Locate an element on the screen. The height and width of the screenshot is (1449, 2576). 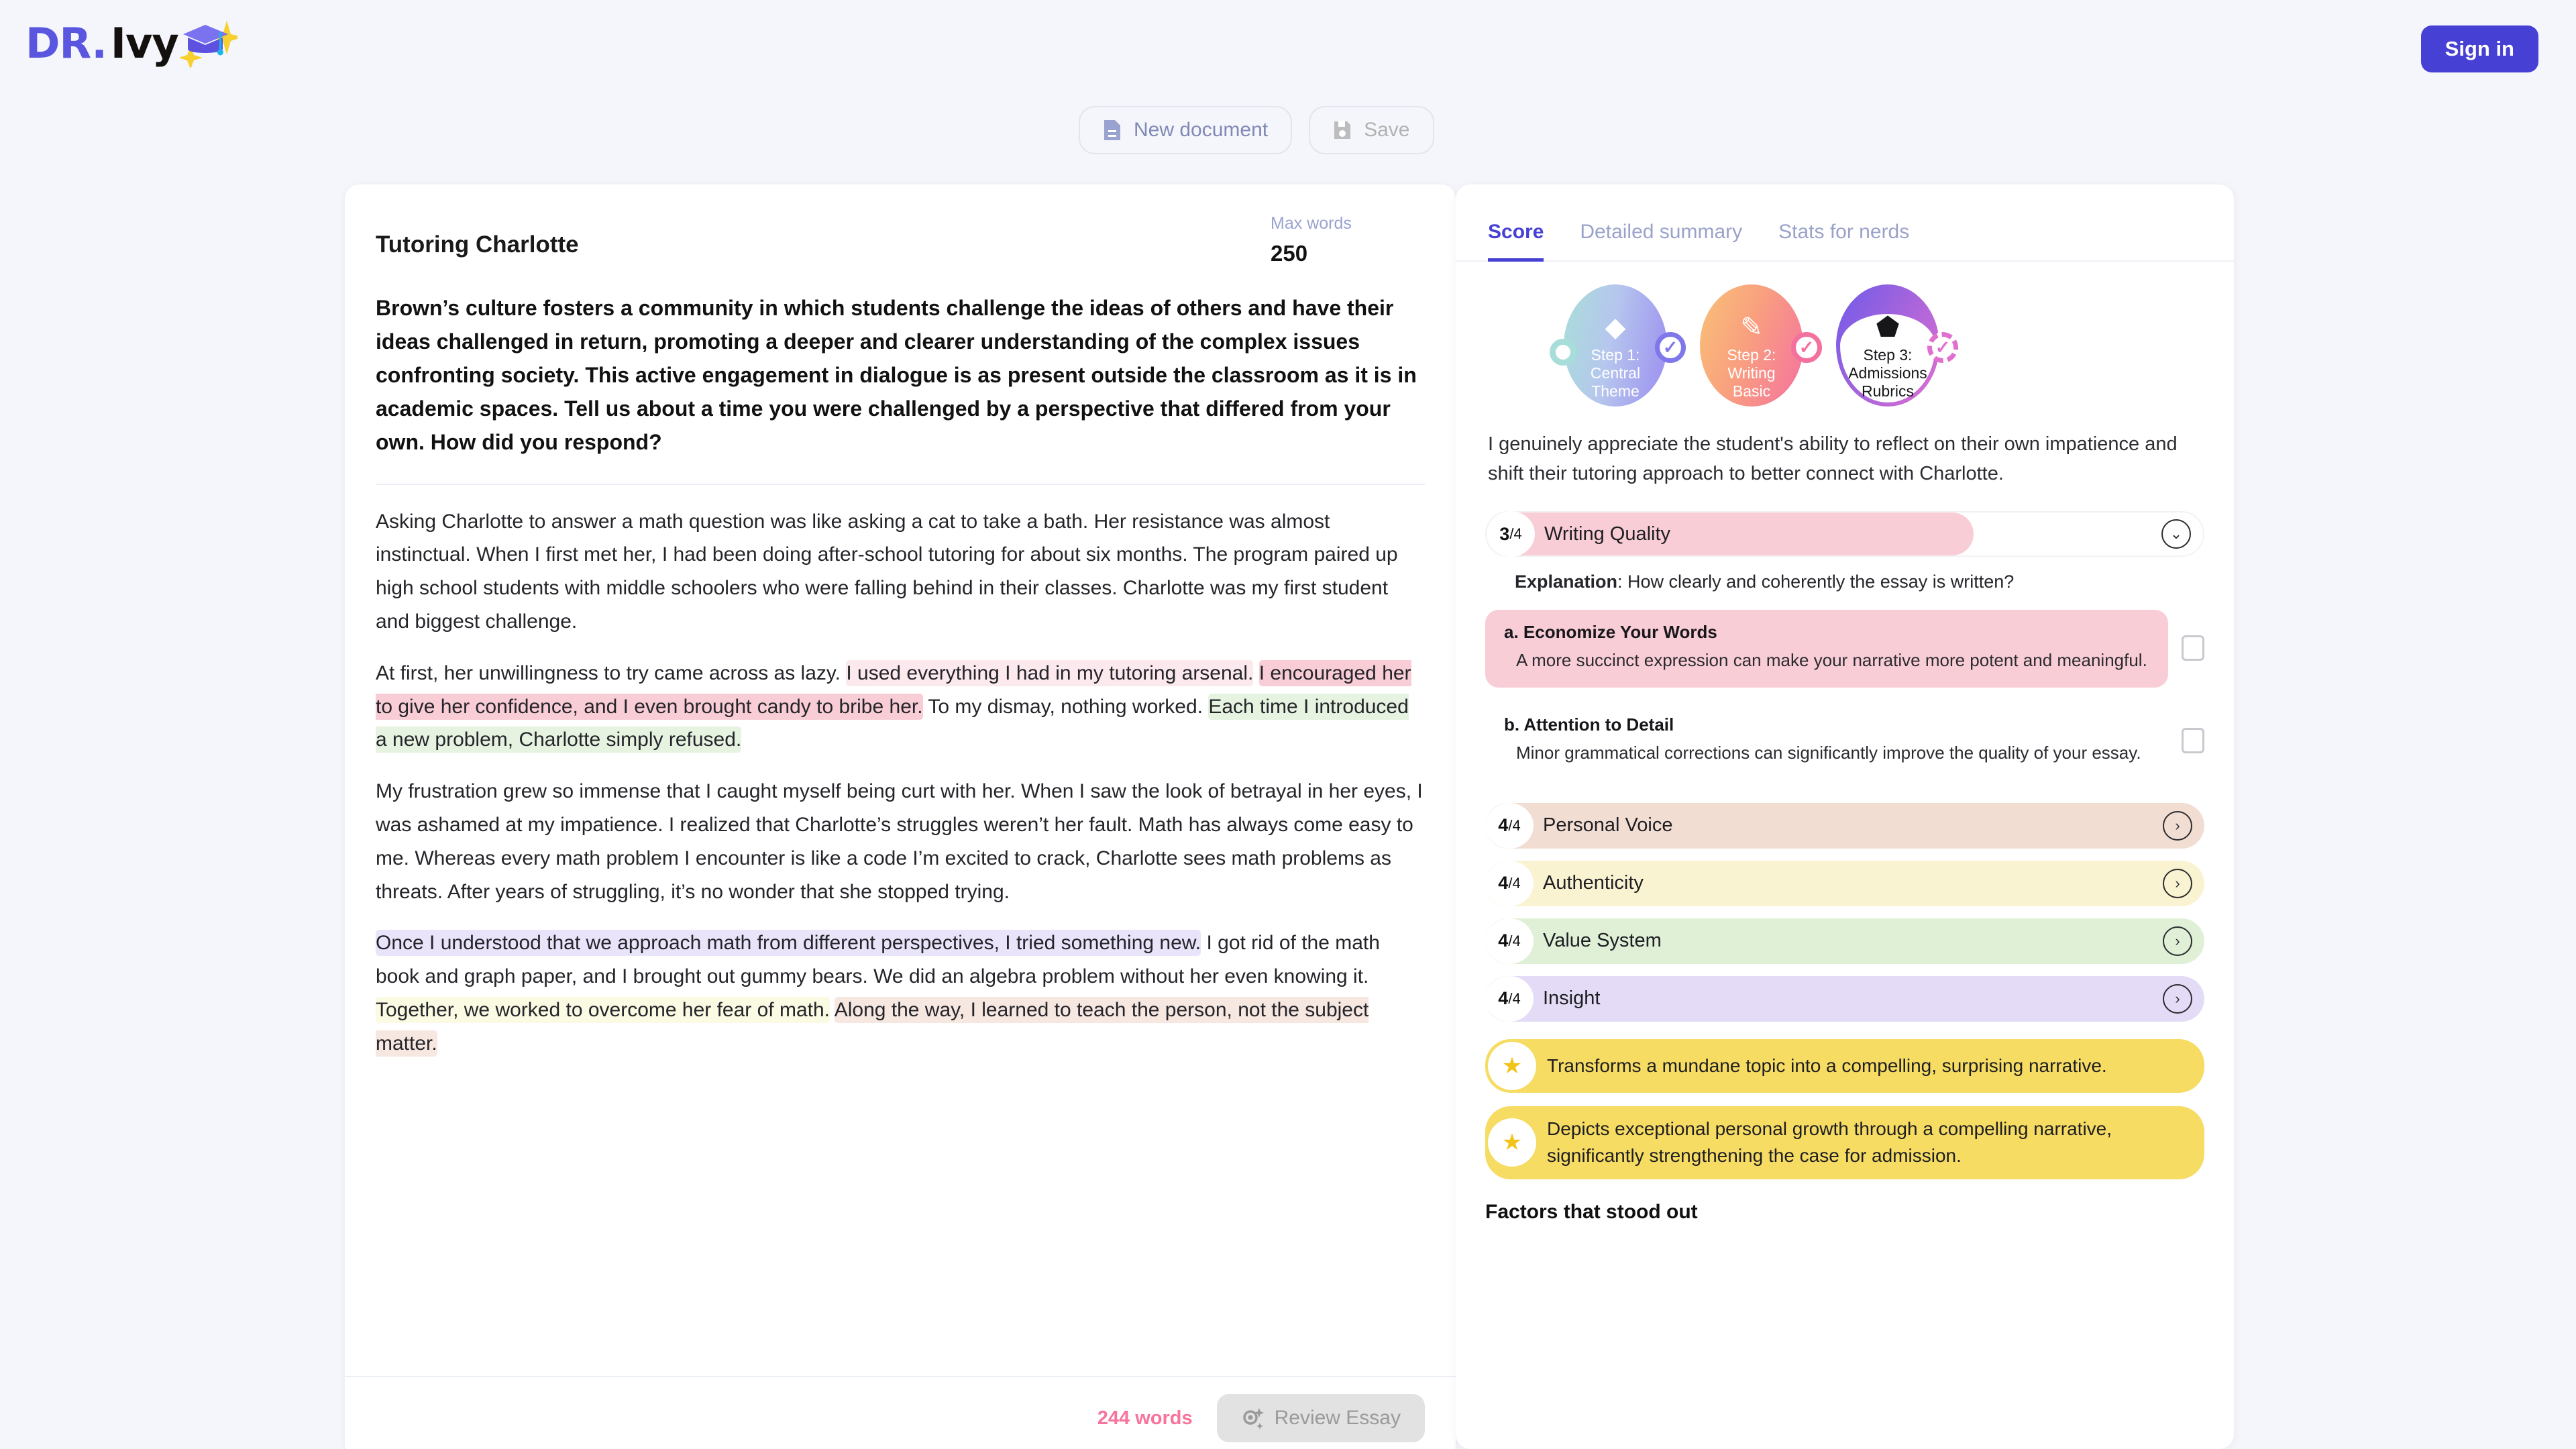
magic-review-icon is located at coordinates (1252, 1418).